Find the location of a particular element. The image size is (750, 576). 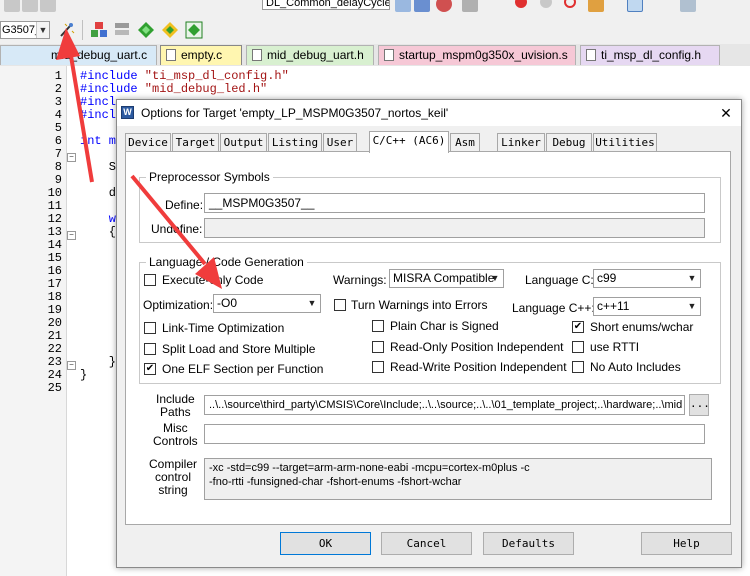

define-label: Define: is located at coordinates (184, 205).